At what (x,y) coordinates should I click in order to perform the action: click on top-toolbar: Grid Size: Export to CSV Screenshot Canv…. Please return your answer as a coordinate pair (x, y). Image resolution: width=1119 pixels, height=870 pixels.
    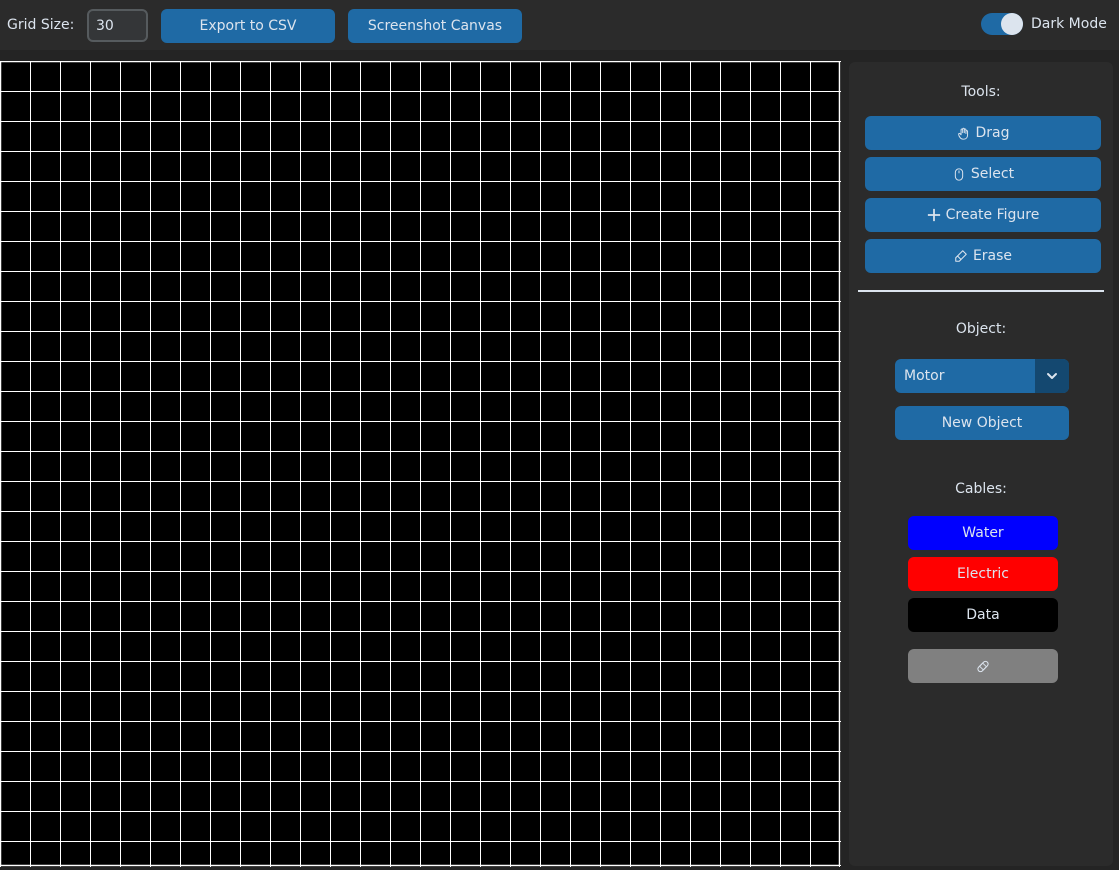
    Looking at the image, I should click on (559, 25).